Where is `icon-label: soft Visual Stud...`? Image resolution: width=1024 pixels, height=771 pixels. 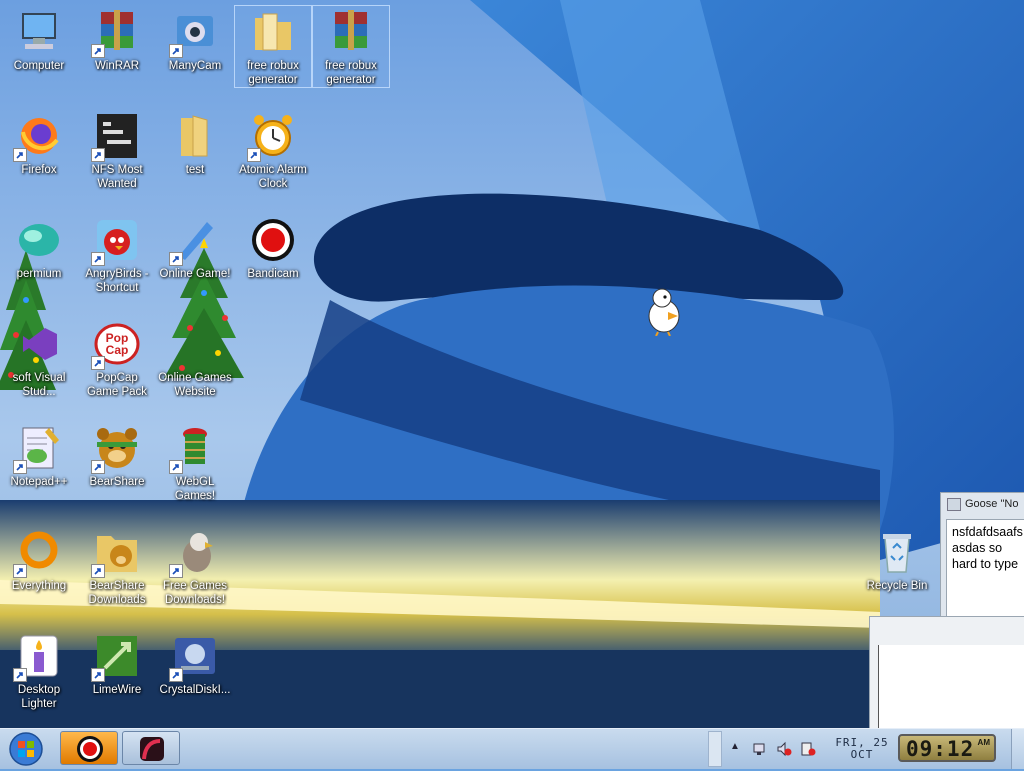
icon-label: soft Visual Stud... is located at coordinates (39, 385).